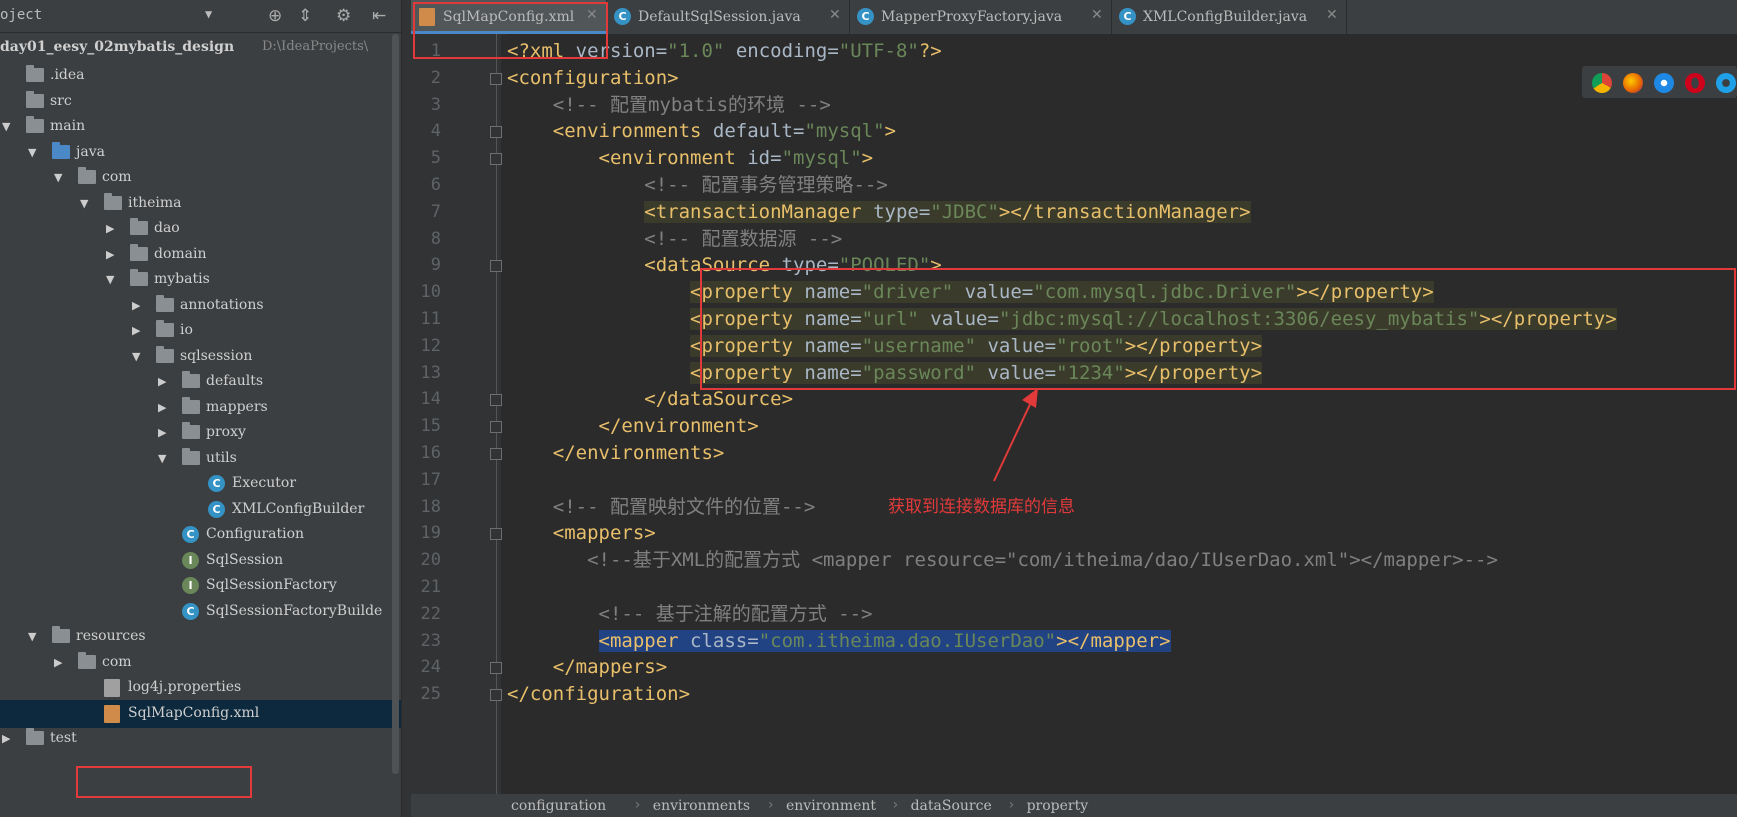 This screenshot has width=1737, height=817. What do you see at coordinates (598, 694) in the screenshot?
I see `code-line: </configuration>` at bounding box center [598, 694].